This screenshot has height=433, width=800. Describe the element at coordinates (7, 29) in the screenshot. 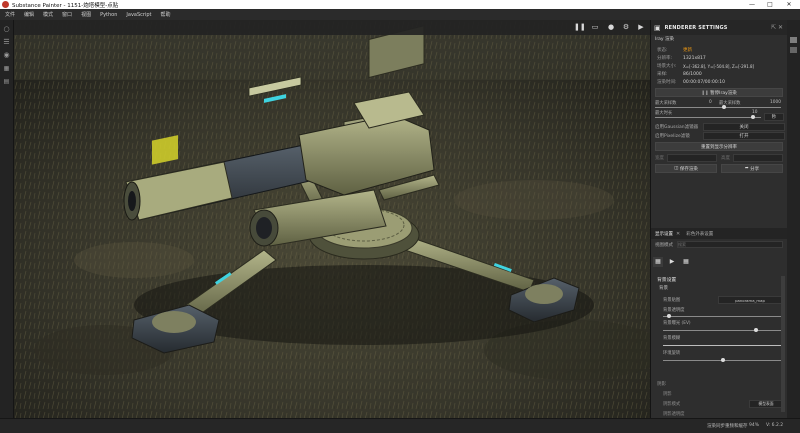

I see `layers-icon: ○` at that location.